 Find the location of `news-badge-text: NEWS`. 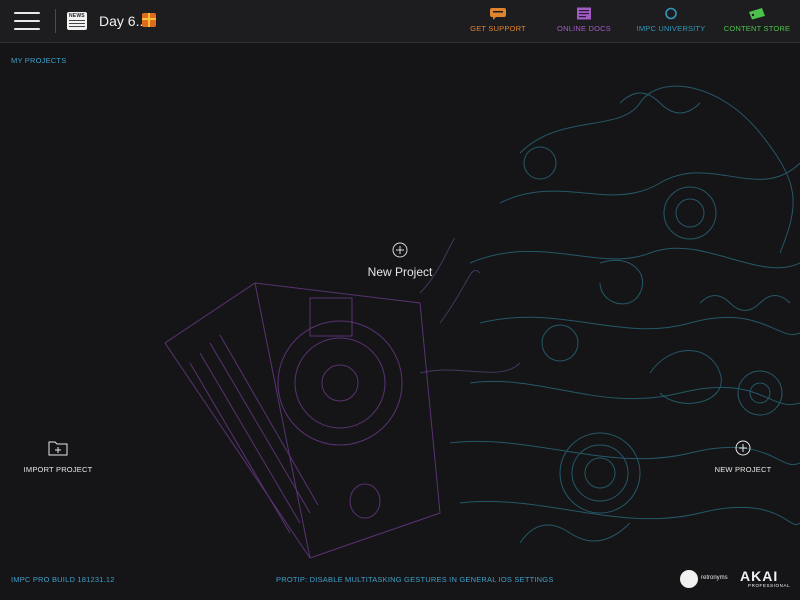

news-badge-text: NEWS is located at coordinates (77, 16).